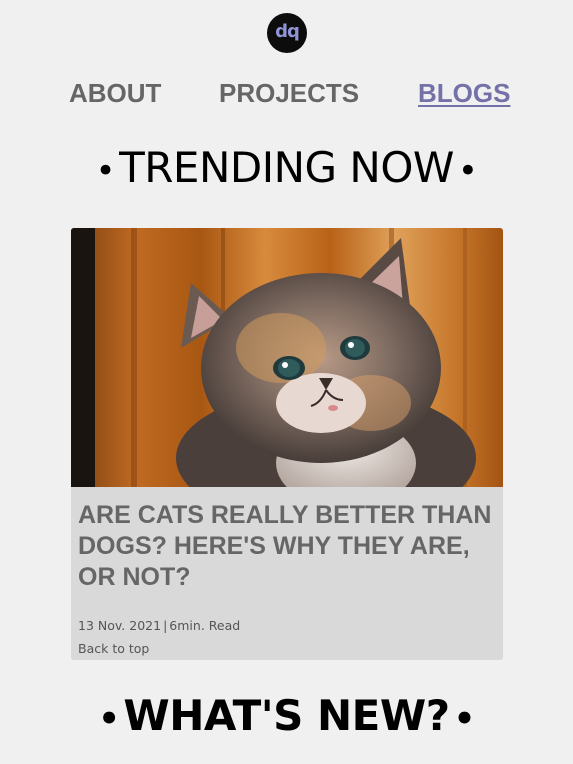 Image resolution: width=573 pixels, height=764 pixels. I want to click on back-to-top-link: Back to top, so click(113, 648).